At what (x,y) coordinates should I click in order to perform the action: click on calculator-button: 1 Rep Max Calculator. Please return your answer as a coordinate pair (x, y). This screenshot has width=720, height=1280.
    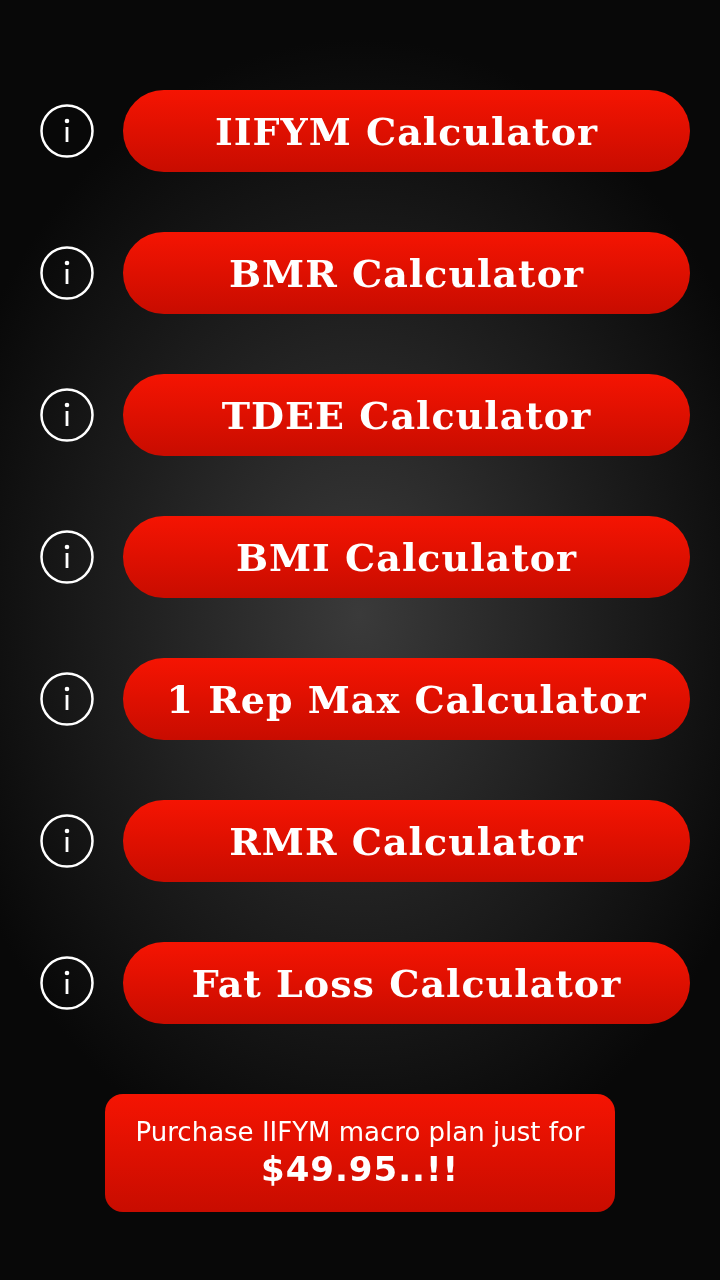
    Looking at the image, I should click on (406, 699).